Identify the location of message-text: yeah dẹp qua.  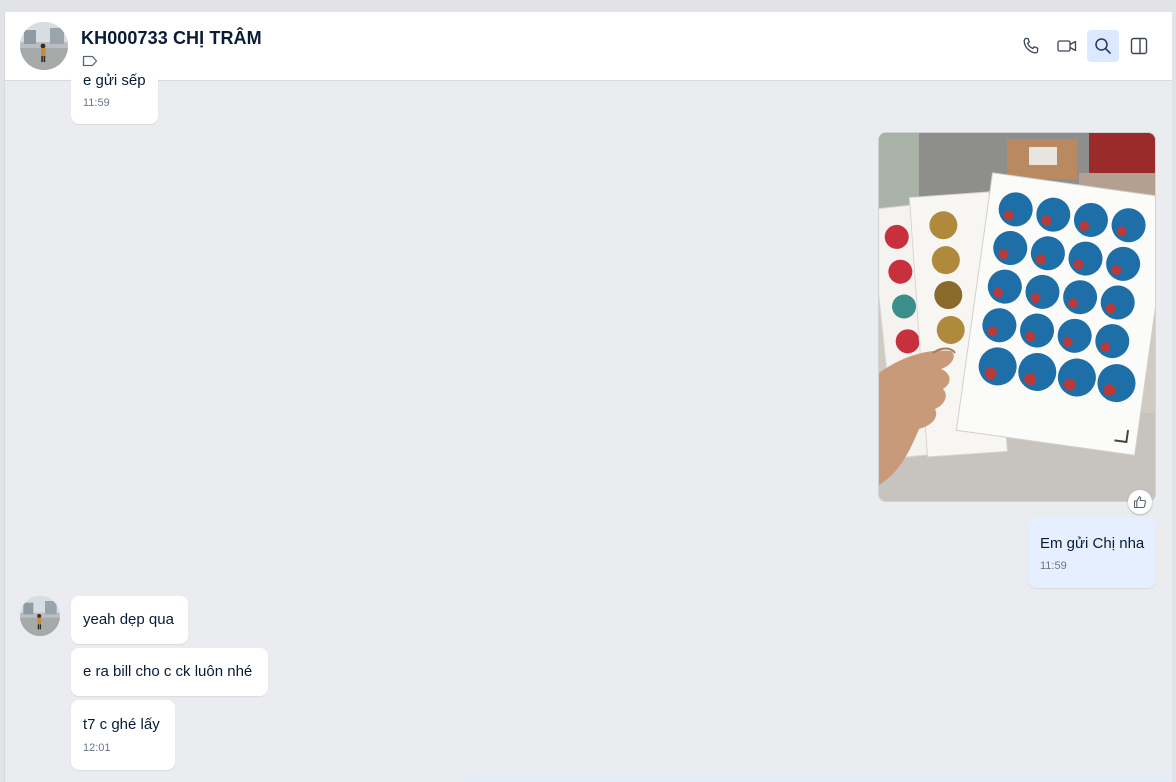
(128, 619).